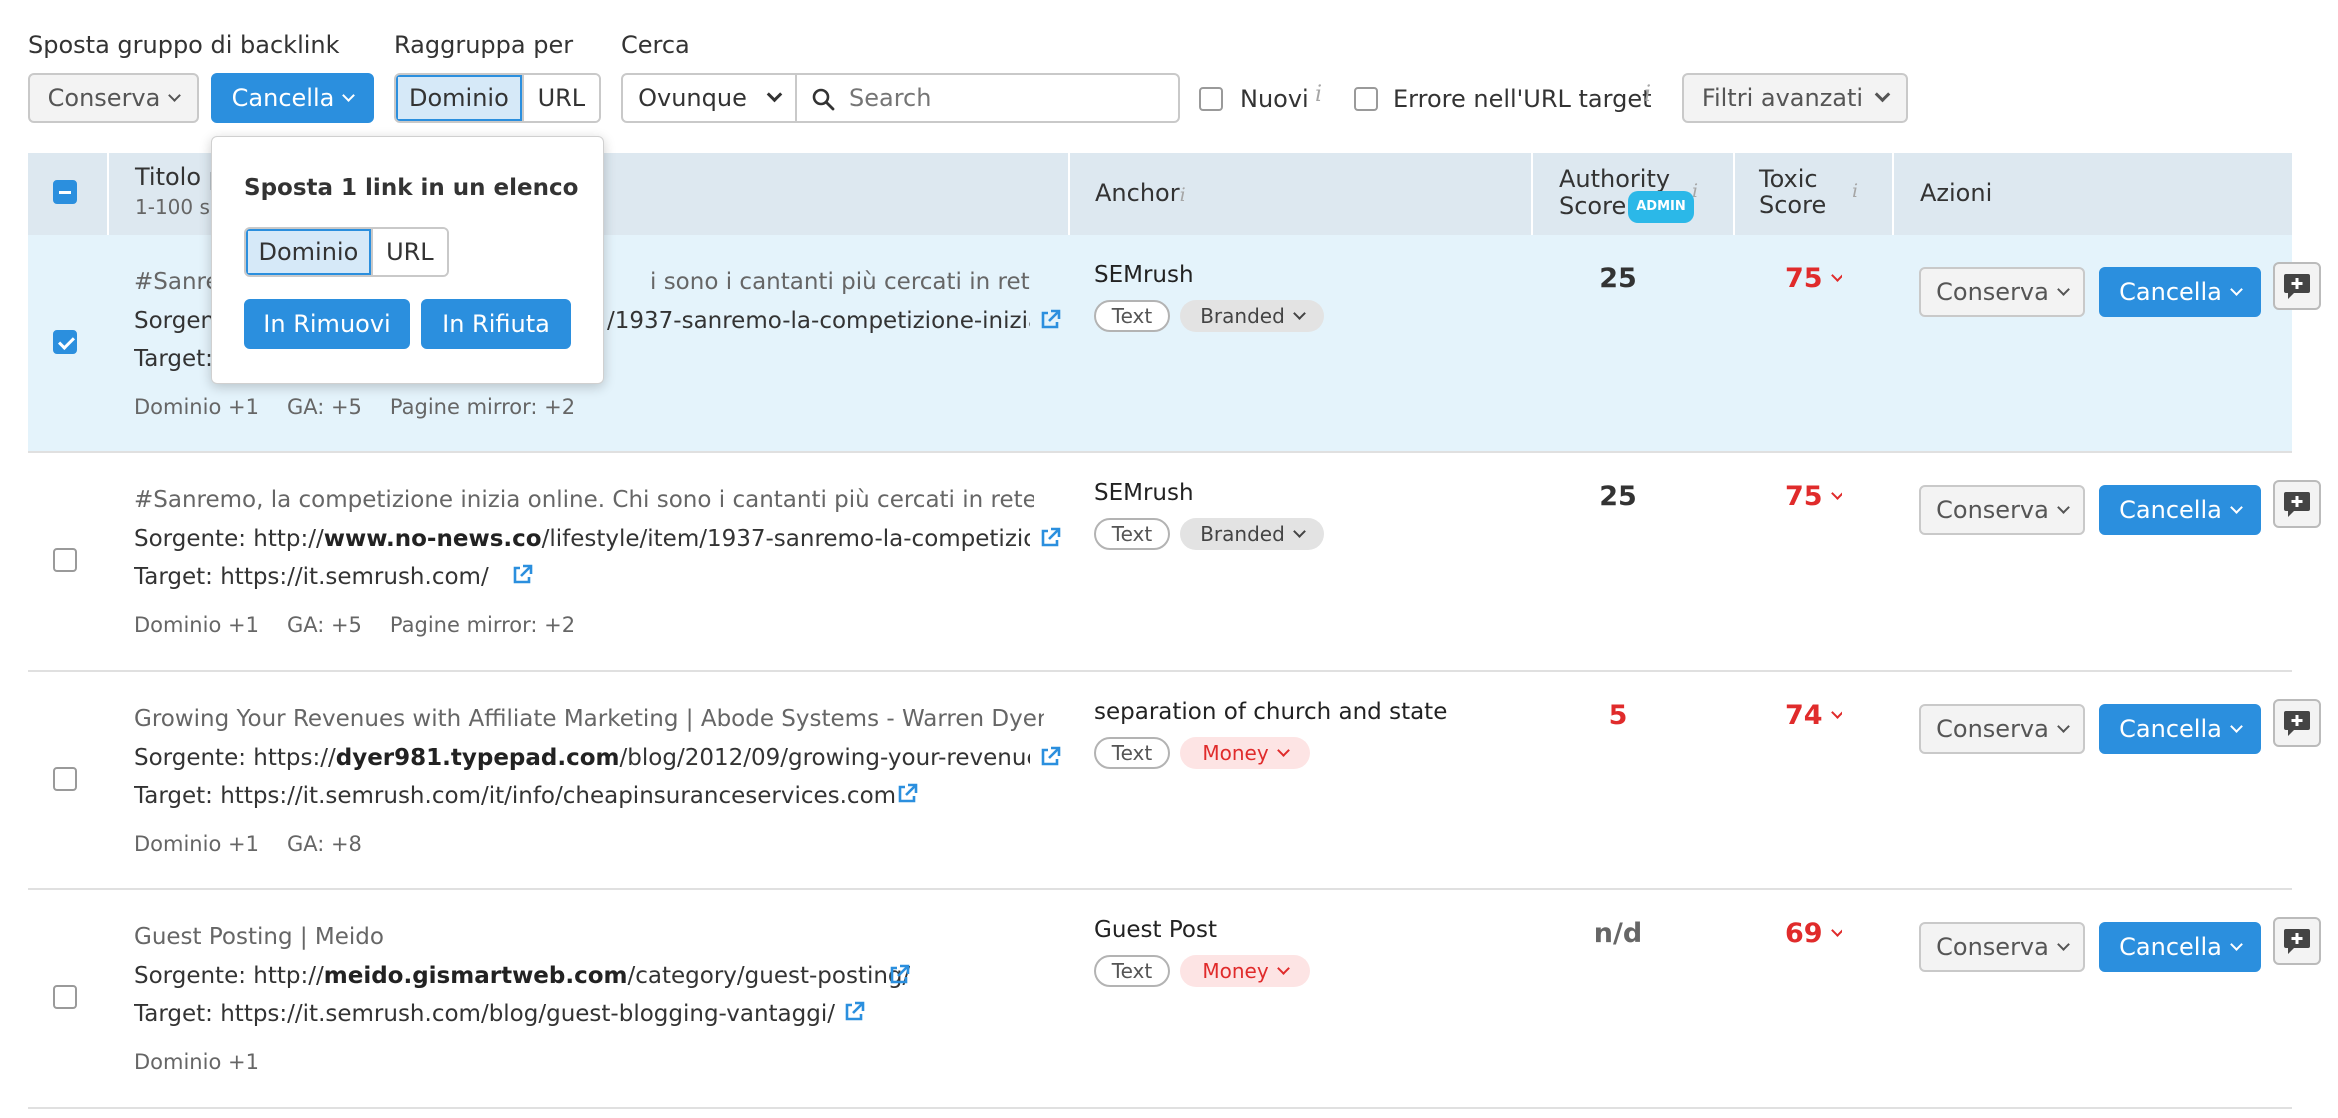 The height and width of the screenshot is (1118, 2338). What do you see at coordinates (1813, 933) in the screenshot?
I see `toxic-score-dropdown: 69` at bounding box center [1813, 933].